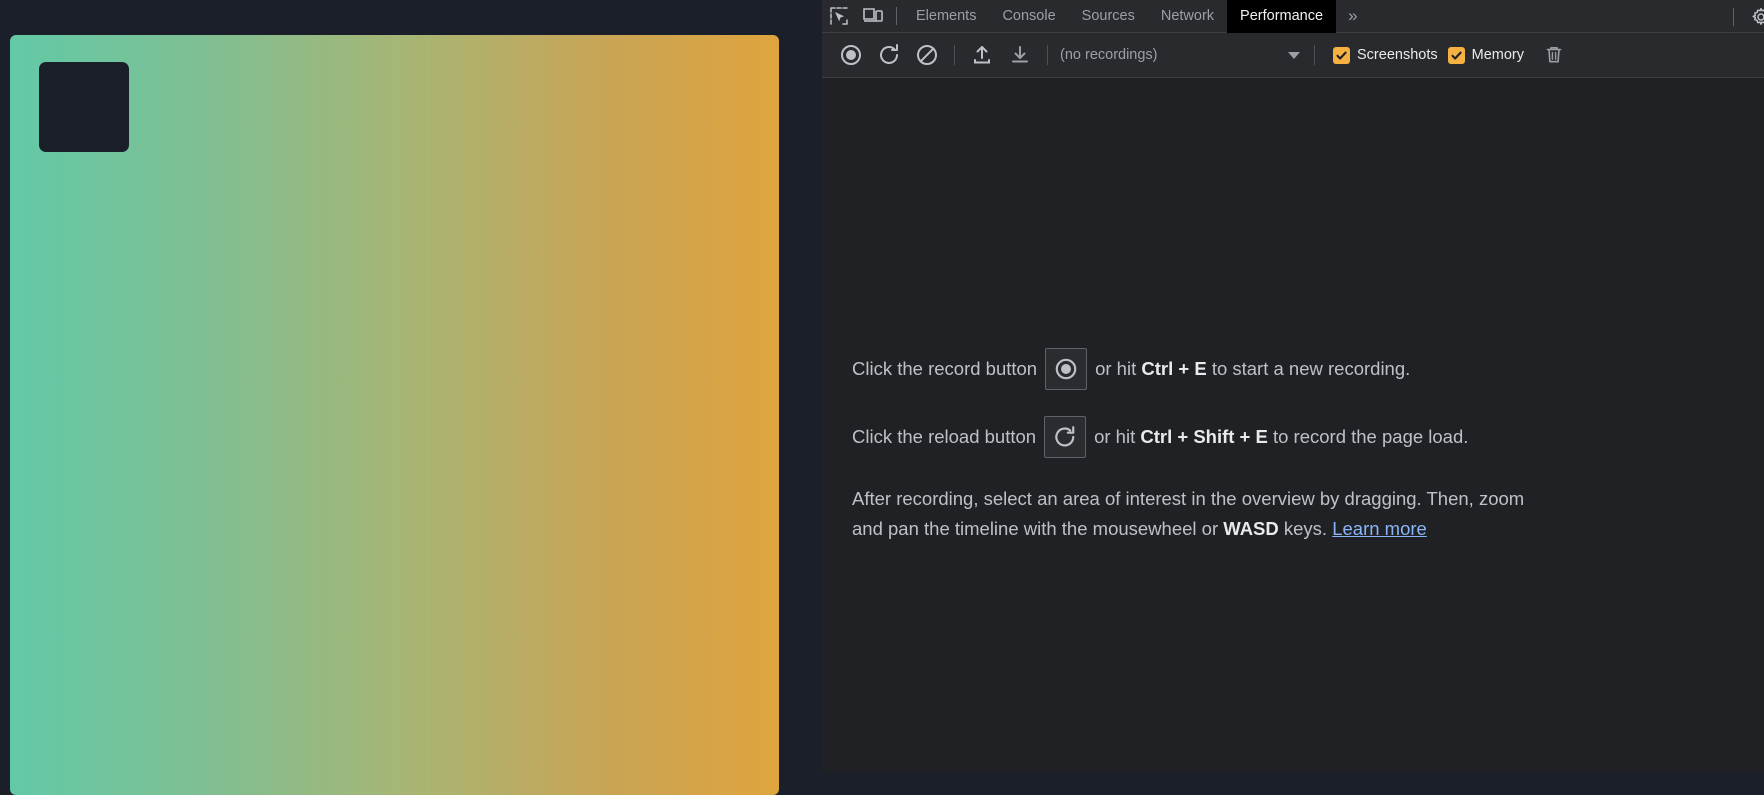 This screenshot has width=1764, height=795. What do you see at coordinates (1109, 55) in the screenshot?
I see `recordings-dropdown-value: (no recordings)` at bounding box center [1109, 55].